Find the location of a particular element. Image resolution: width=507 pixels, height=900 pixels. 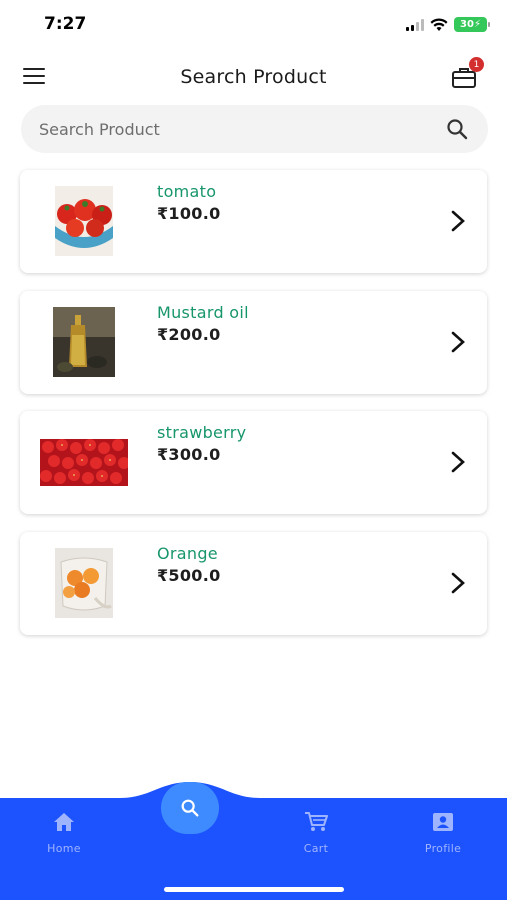

battery-icon: 30 ⚡ is located at coordinates (472, 24).